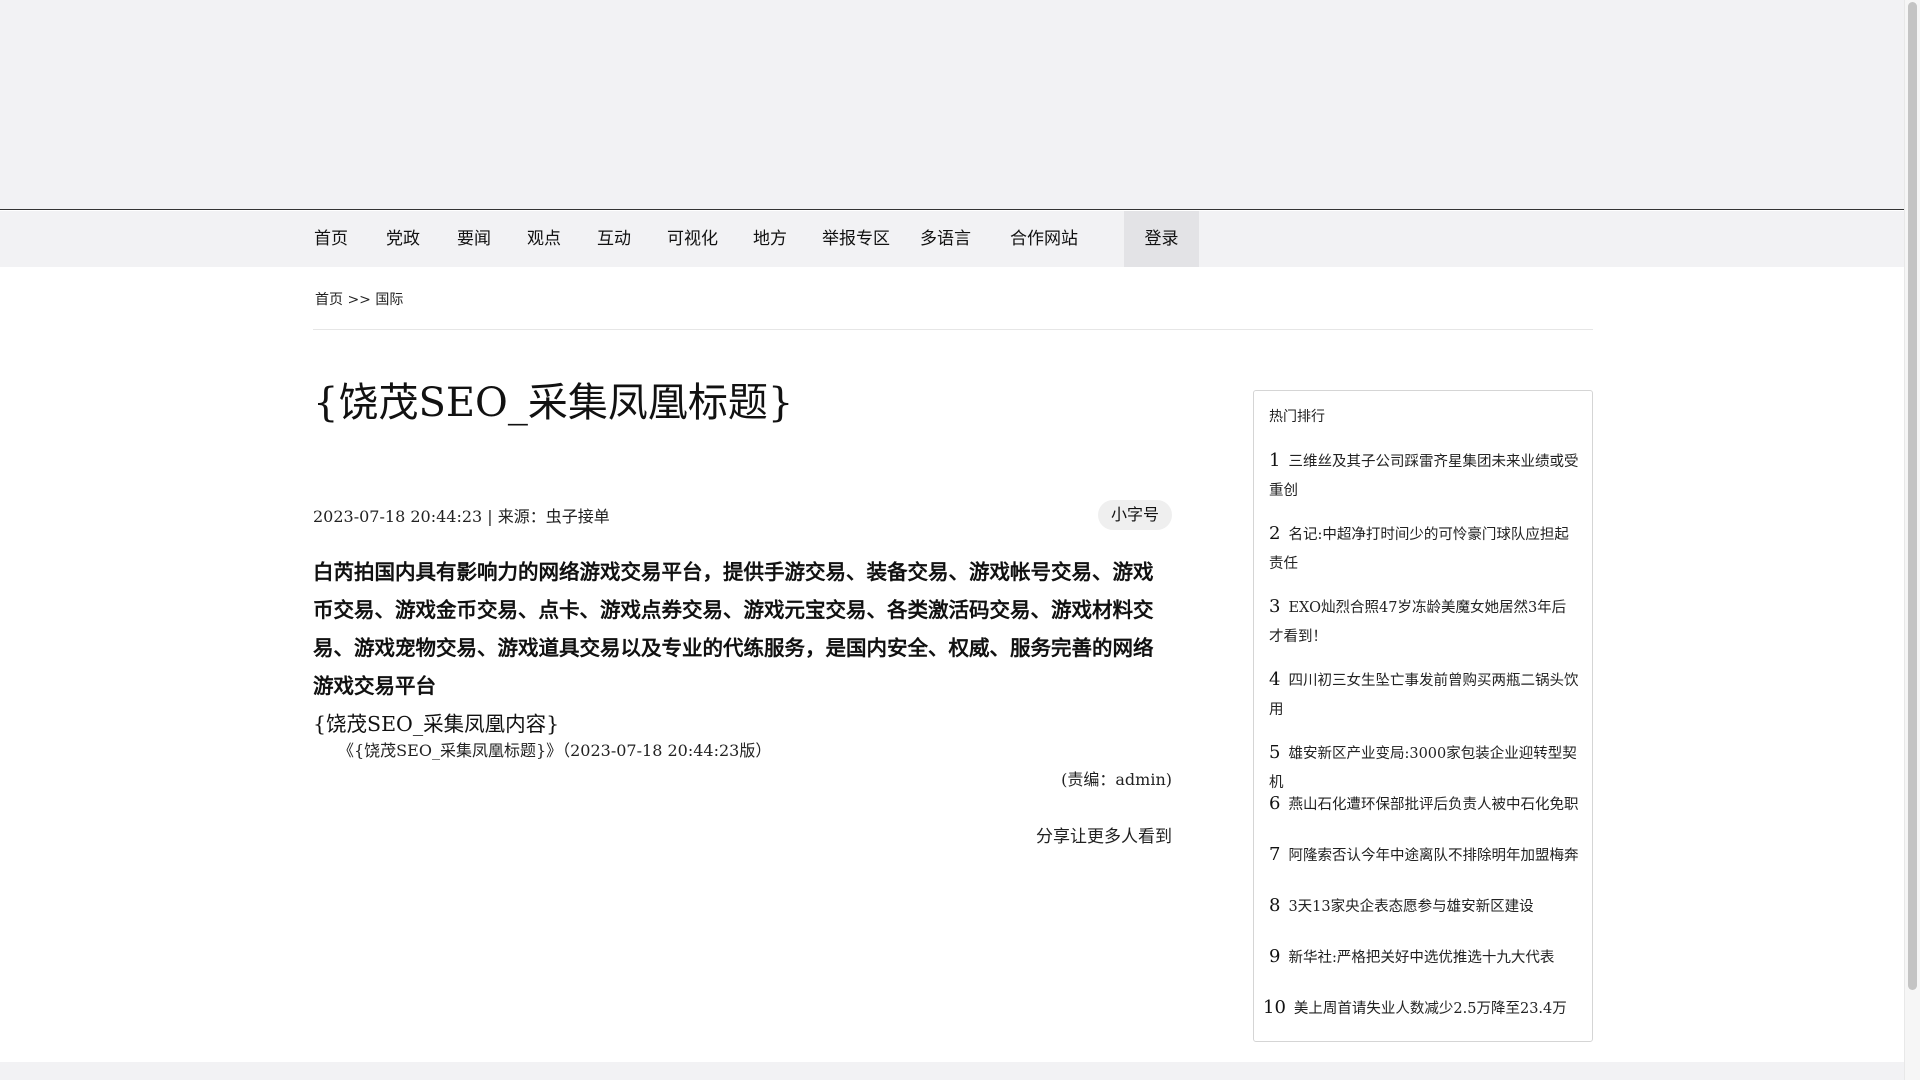 The width and height of the screenshot is (1920, 1080). I want to click on hot-ranking-title: 热门排行, so click(1297, 417).